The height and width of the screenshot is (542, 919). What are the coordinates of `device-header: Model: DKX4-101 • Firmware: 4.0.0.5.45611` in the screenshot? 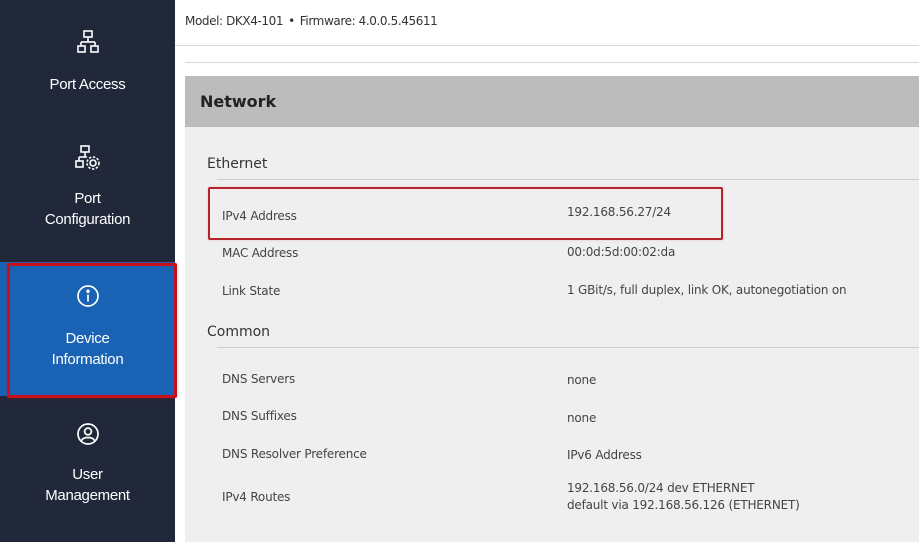 It's located at (547, 23).